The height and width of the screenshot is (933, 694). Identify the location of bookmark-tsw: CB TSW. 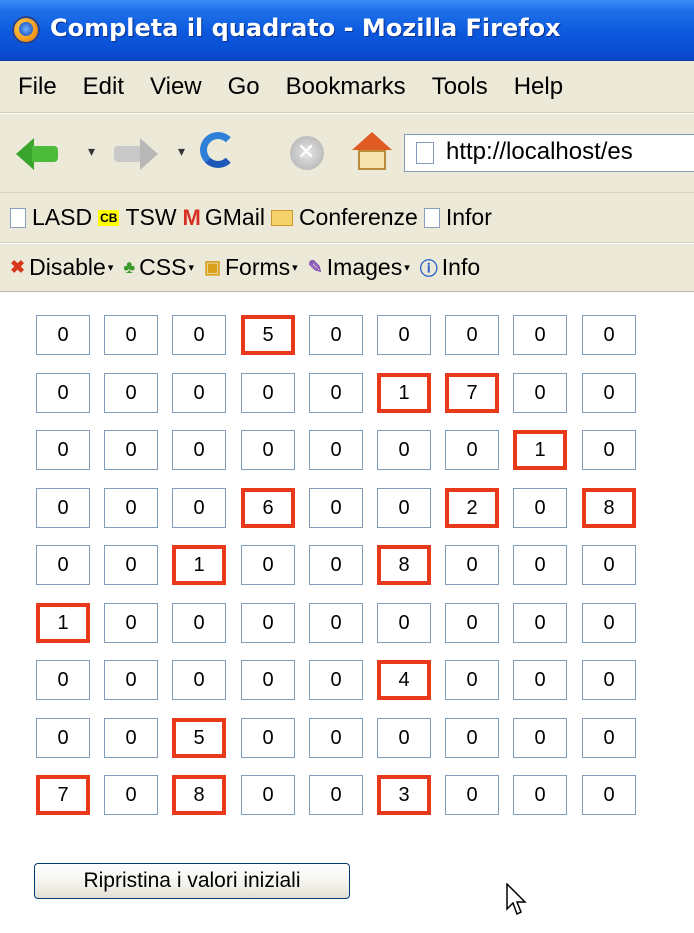
(137, 217).